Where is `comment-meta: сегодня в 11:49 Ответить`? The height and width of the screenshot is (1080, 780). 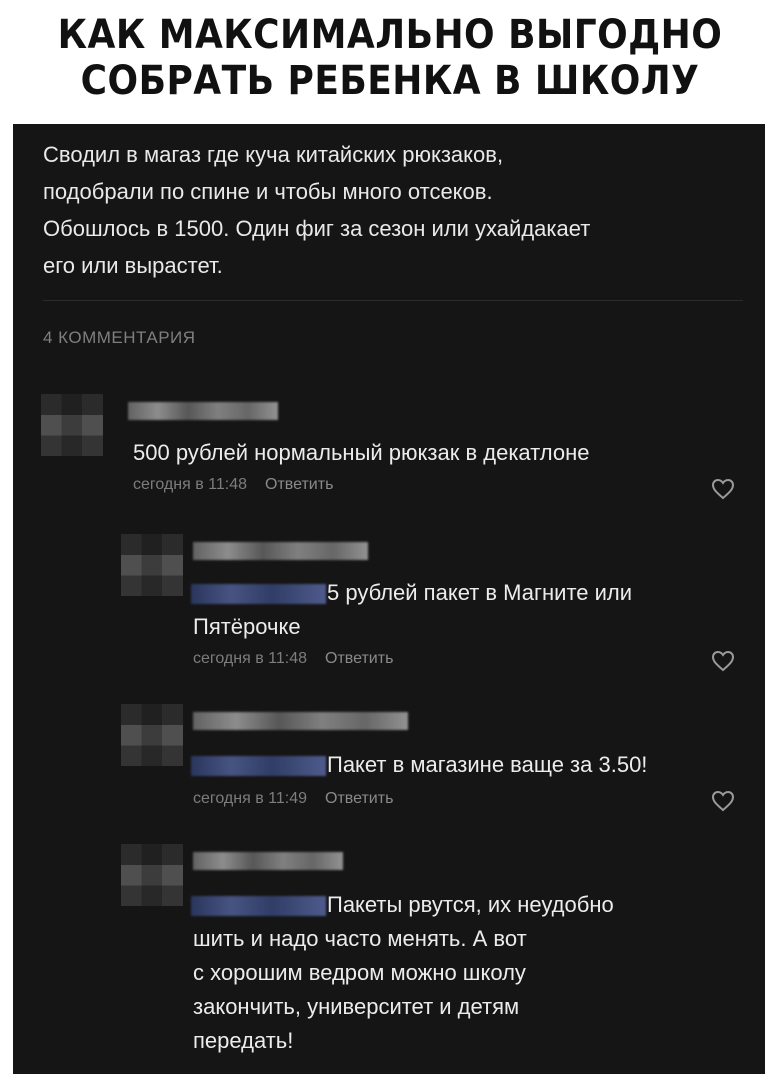
comment-meta: сегодня в 11:49 Ответить is located at coordinates (293, 799).